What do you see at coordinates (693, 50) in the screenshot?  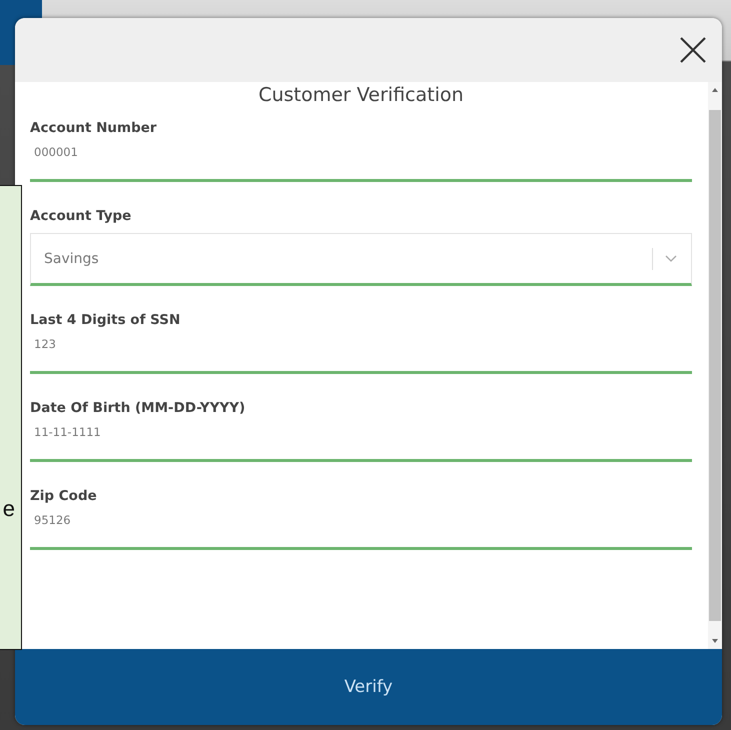 I see `close-icon` at bounding box center [693, 50].